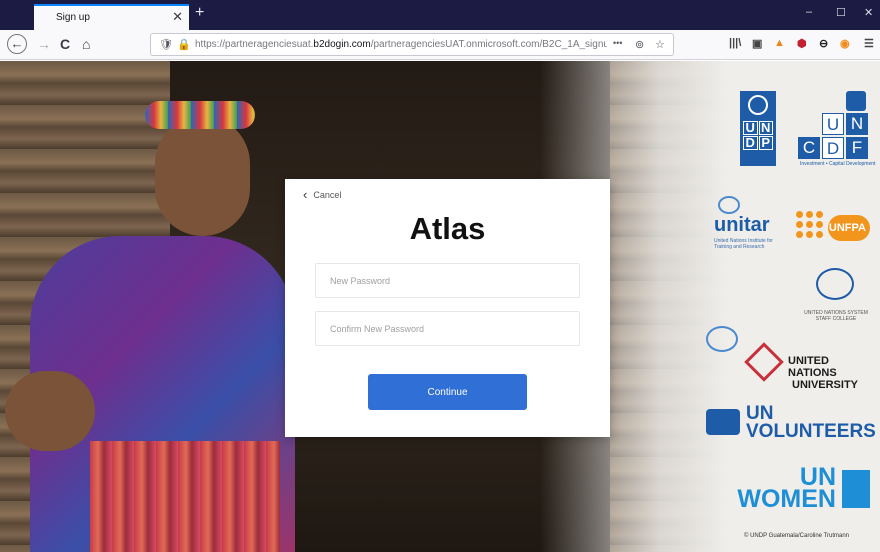 This screenshot has width=880, height=552. Describe the element at coordinates (322, 194) in the screenshot. I see `cancel-link: ‹ Cancel` at that location.